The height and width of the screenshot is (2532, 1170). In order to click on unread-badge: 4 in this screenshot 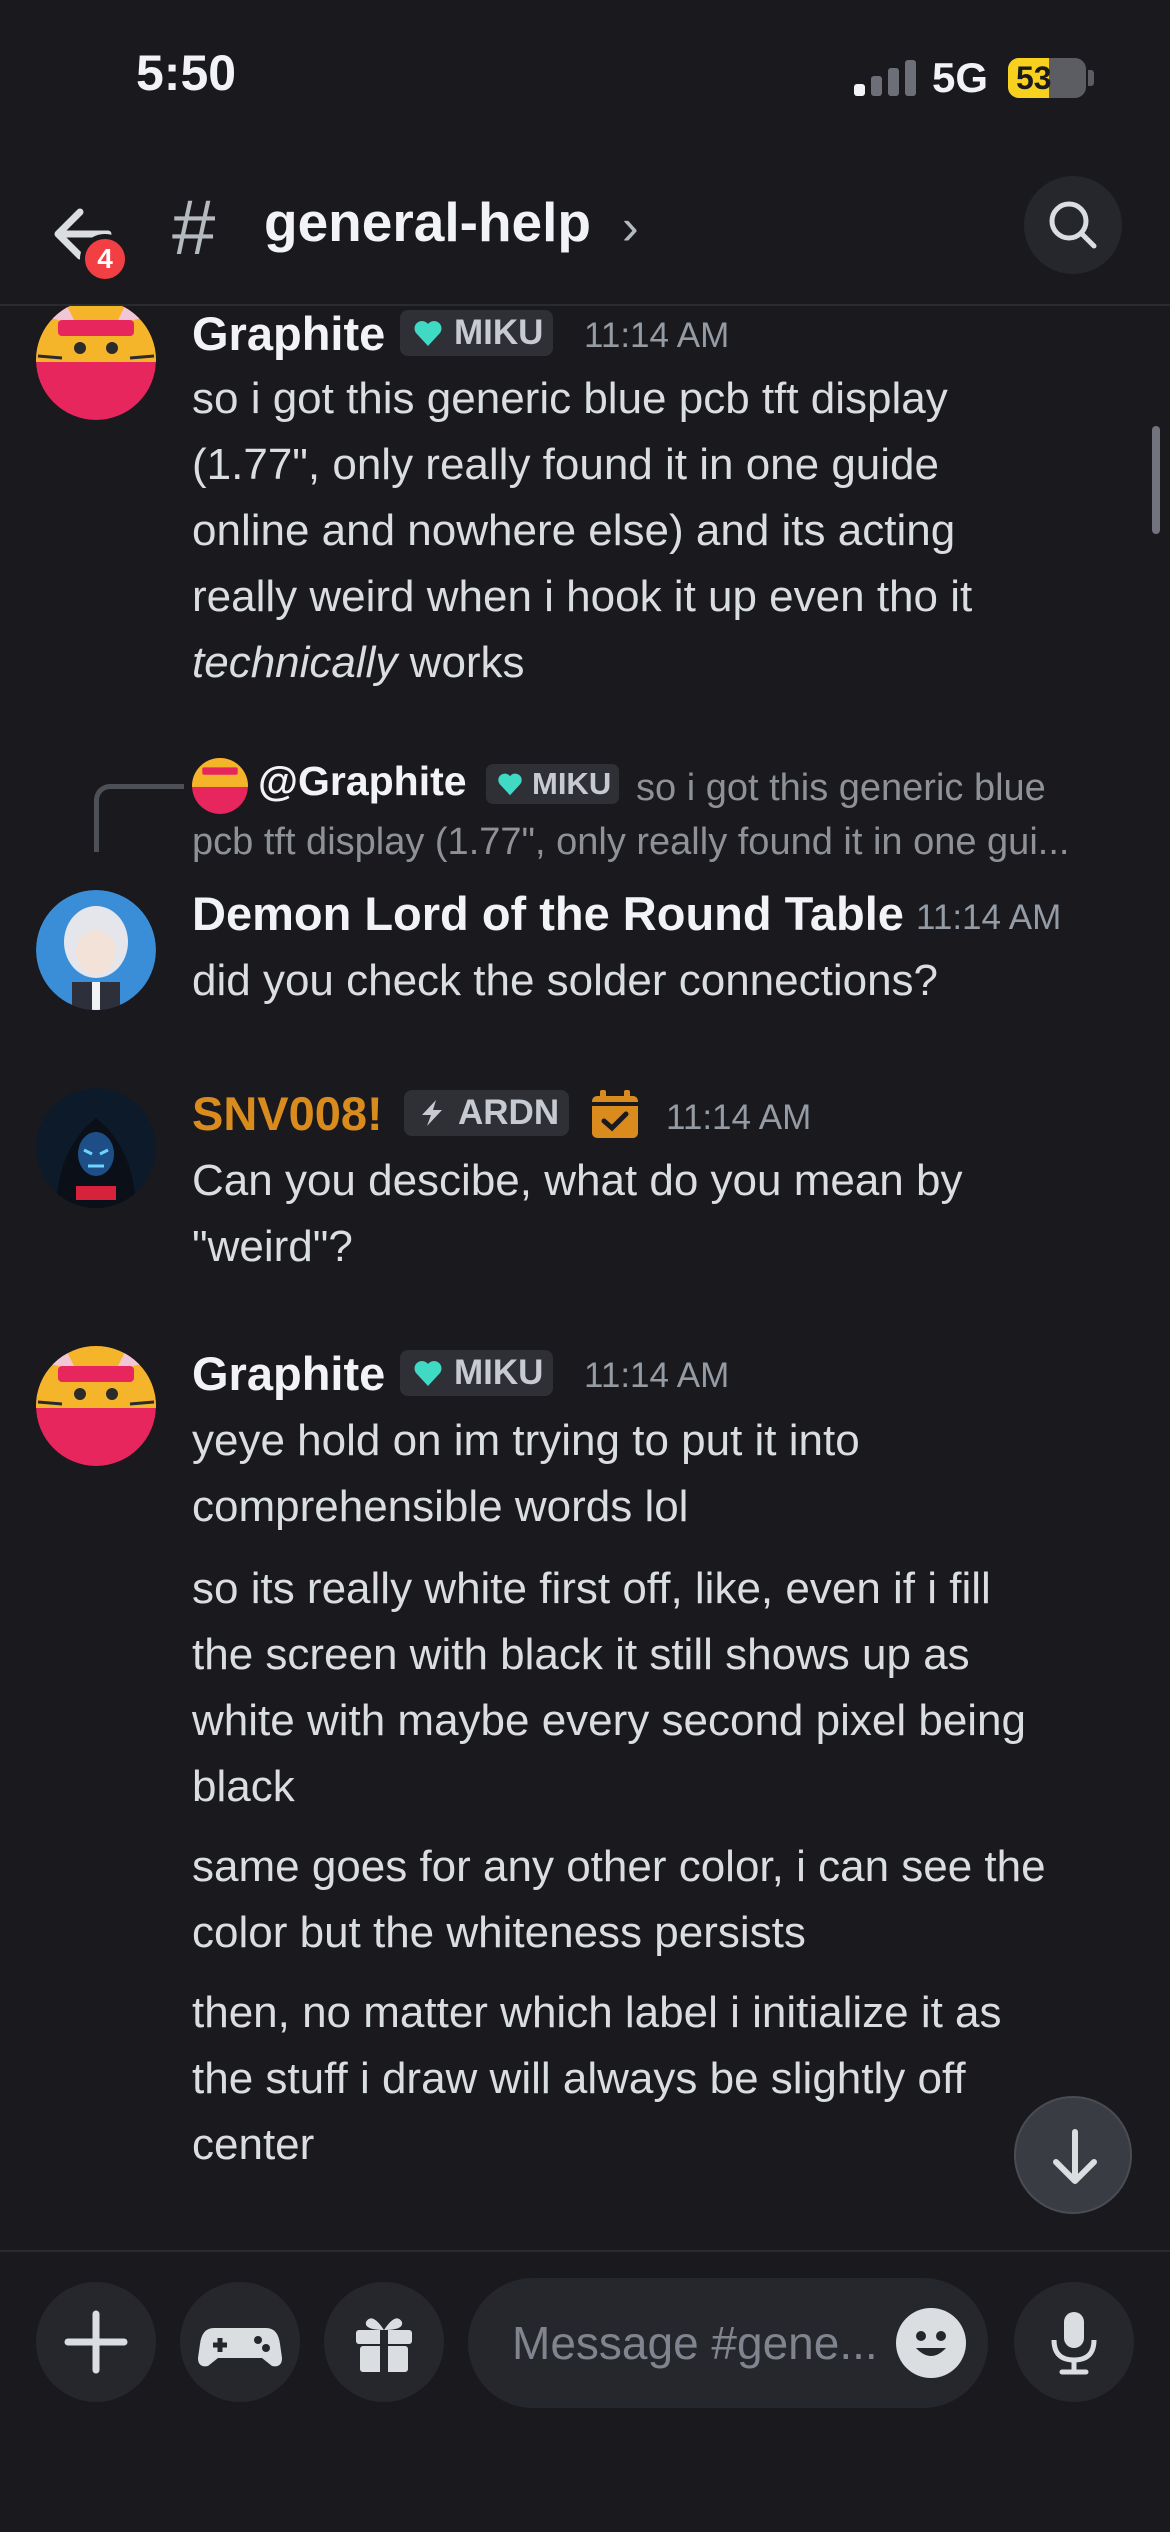, I will do `click(105, 259)`.